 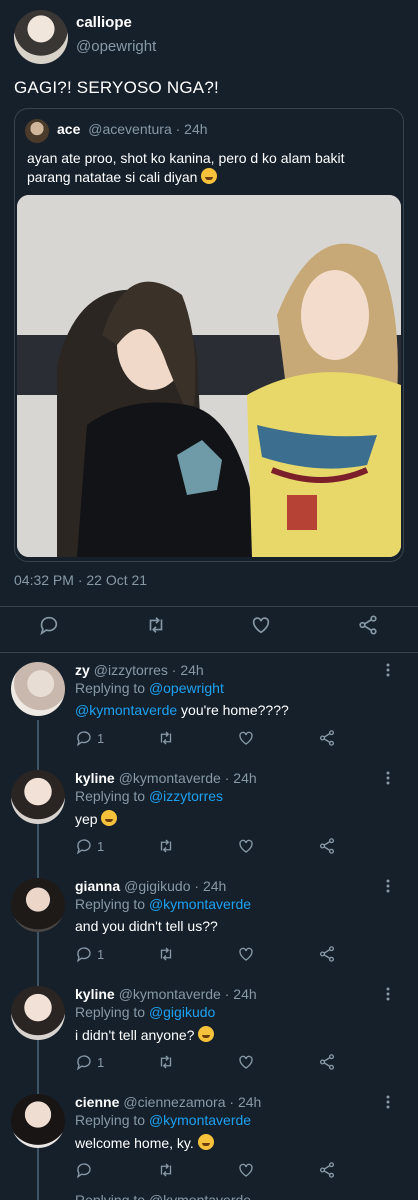 I want to click on author-handle: @opewright, so click(x=116, y=46).